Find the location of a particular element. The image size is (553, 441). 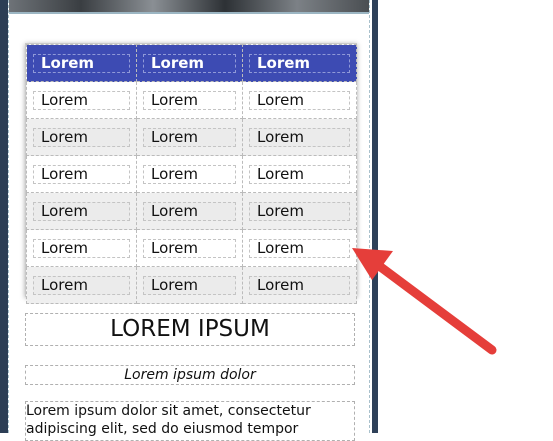

hero-border is located at coordinates (189, 13).